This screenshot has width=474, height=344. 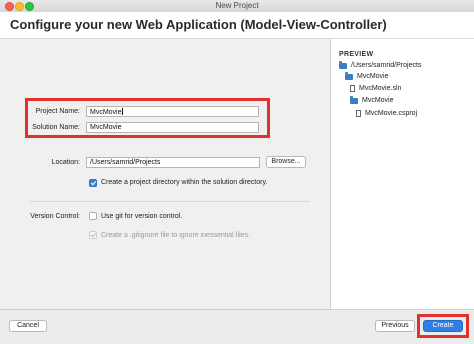 I want to click on create-button: Create, so click(x=443, y=326).